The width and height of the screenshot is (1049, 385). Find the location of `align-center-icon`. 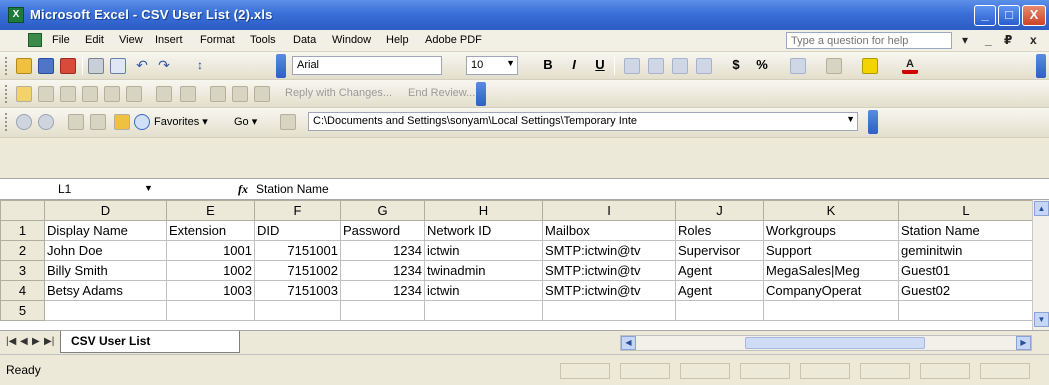

align-center-icon is located at coordinates (656, 66).